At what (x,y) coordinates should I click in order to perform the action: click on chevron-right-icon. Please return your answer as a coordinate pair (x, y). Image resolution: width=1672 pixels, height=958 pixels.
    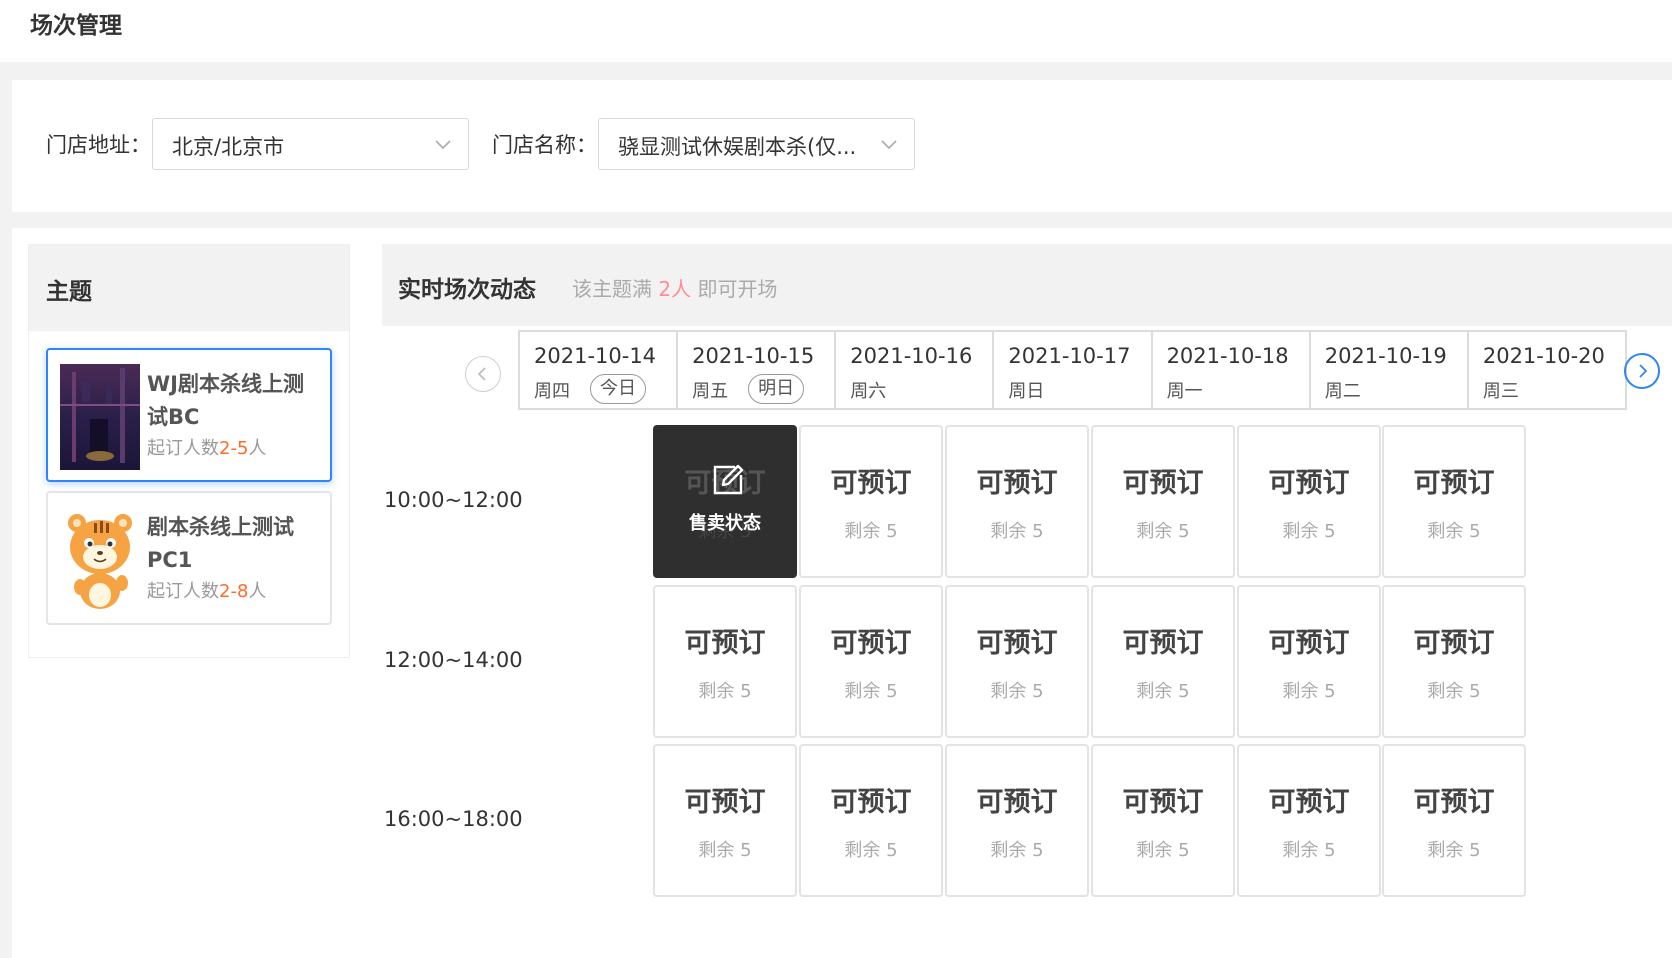
    Looking at the image, I should click on (1643, 371).